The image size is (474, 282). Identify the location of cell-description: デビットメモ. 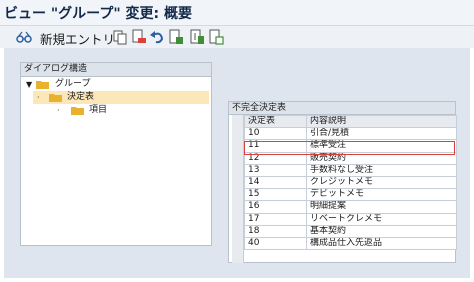
(381, 195).